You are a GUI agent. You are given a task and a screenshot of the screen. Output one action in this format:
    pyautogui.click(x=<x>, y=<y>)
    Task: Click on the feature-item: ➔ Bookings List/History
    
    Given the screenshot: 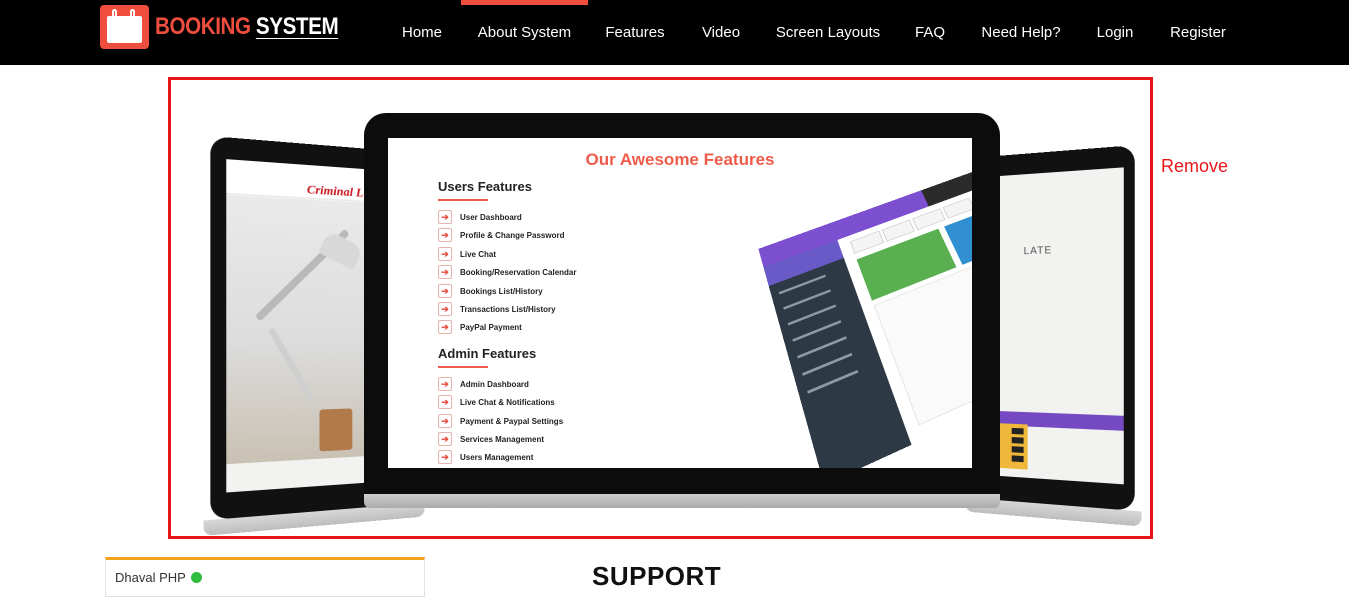 What is the action you would take?
    pyautogui.click(x=490, y=291)
    